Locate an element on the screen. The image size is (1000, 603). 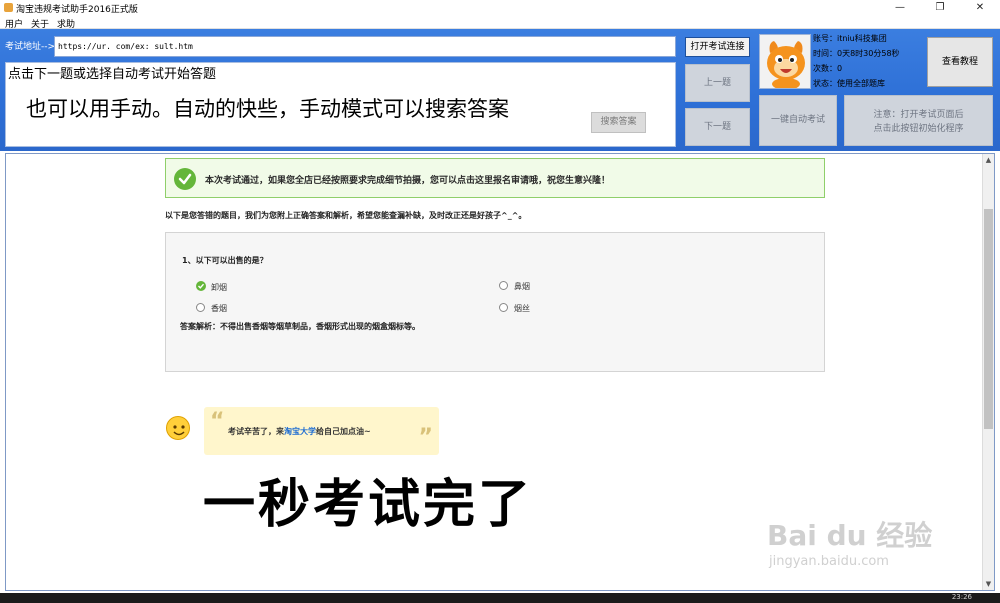
quote-close-icon: ” is located at coordinates (425, 437).